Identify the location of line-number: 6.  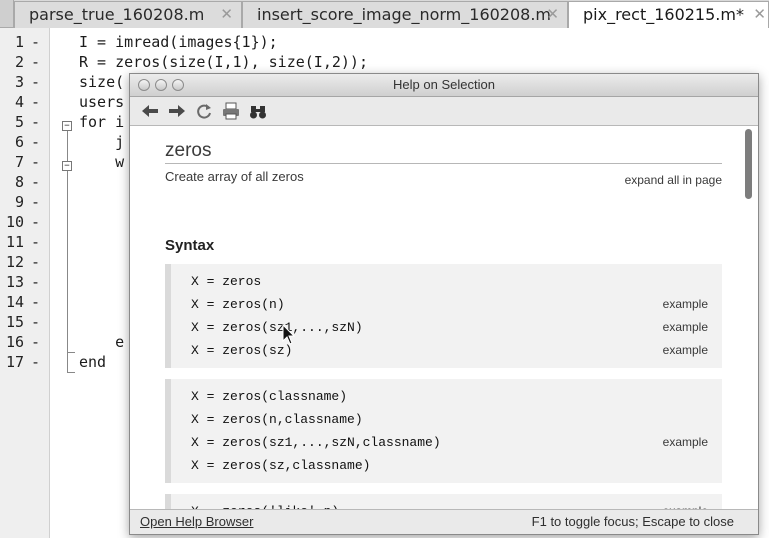
(19, 142).